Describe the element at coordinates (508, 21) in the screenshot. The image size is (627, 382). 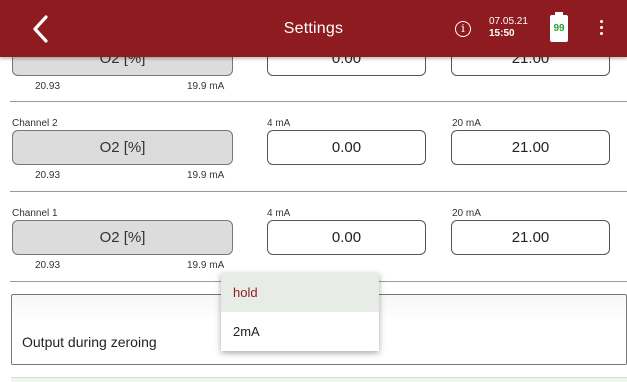
I see `date-text: 07.05.21` at that location.